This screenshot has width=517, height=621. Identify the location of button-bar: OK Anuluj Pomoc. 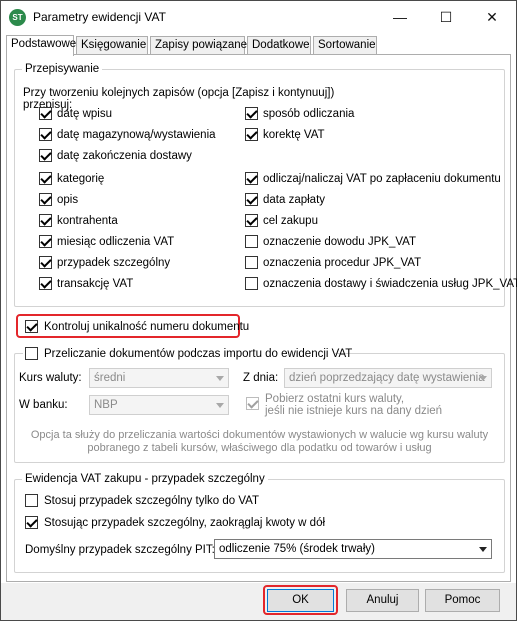
(258, 601).